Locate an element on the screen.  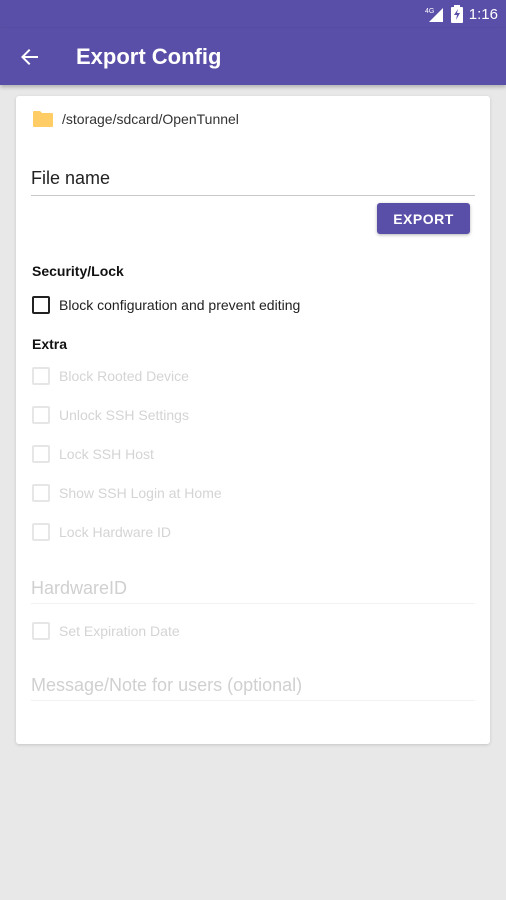
lock-hardware-id-row: Lock Hardware ID is located at coordinates (101, 532).